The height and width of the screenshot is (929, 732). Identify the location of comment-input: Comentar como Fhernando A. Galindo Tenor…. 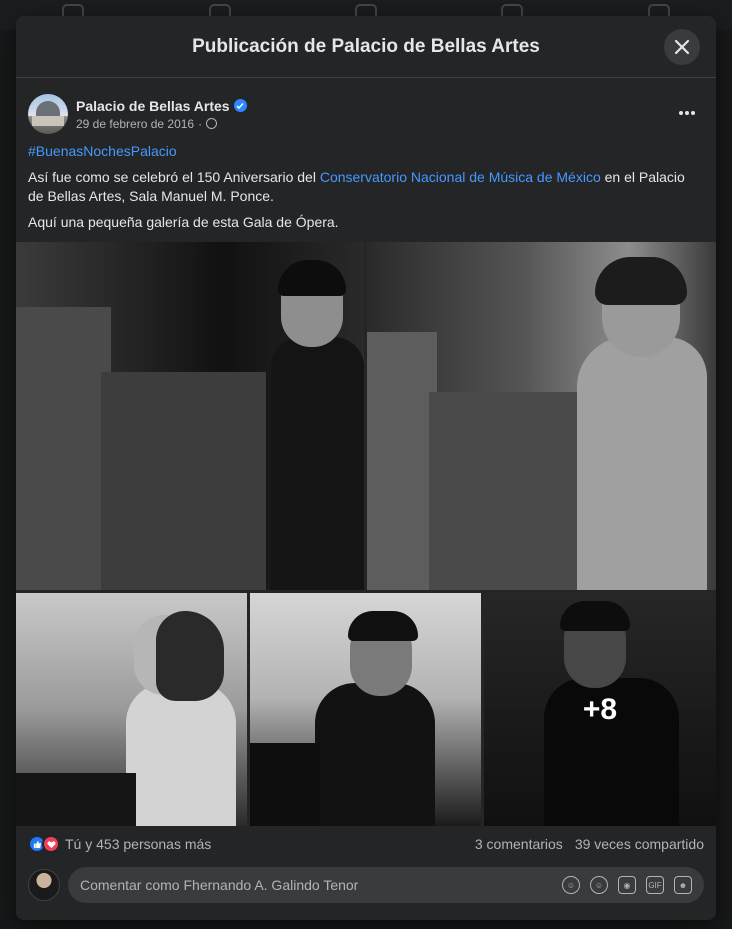
(386, 885).